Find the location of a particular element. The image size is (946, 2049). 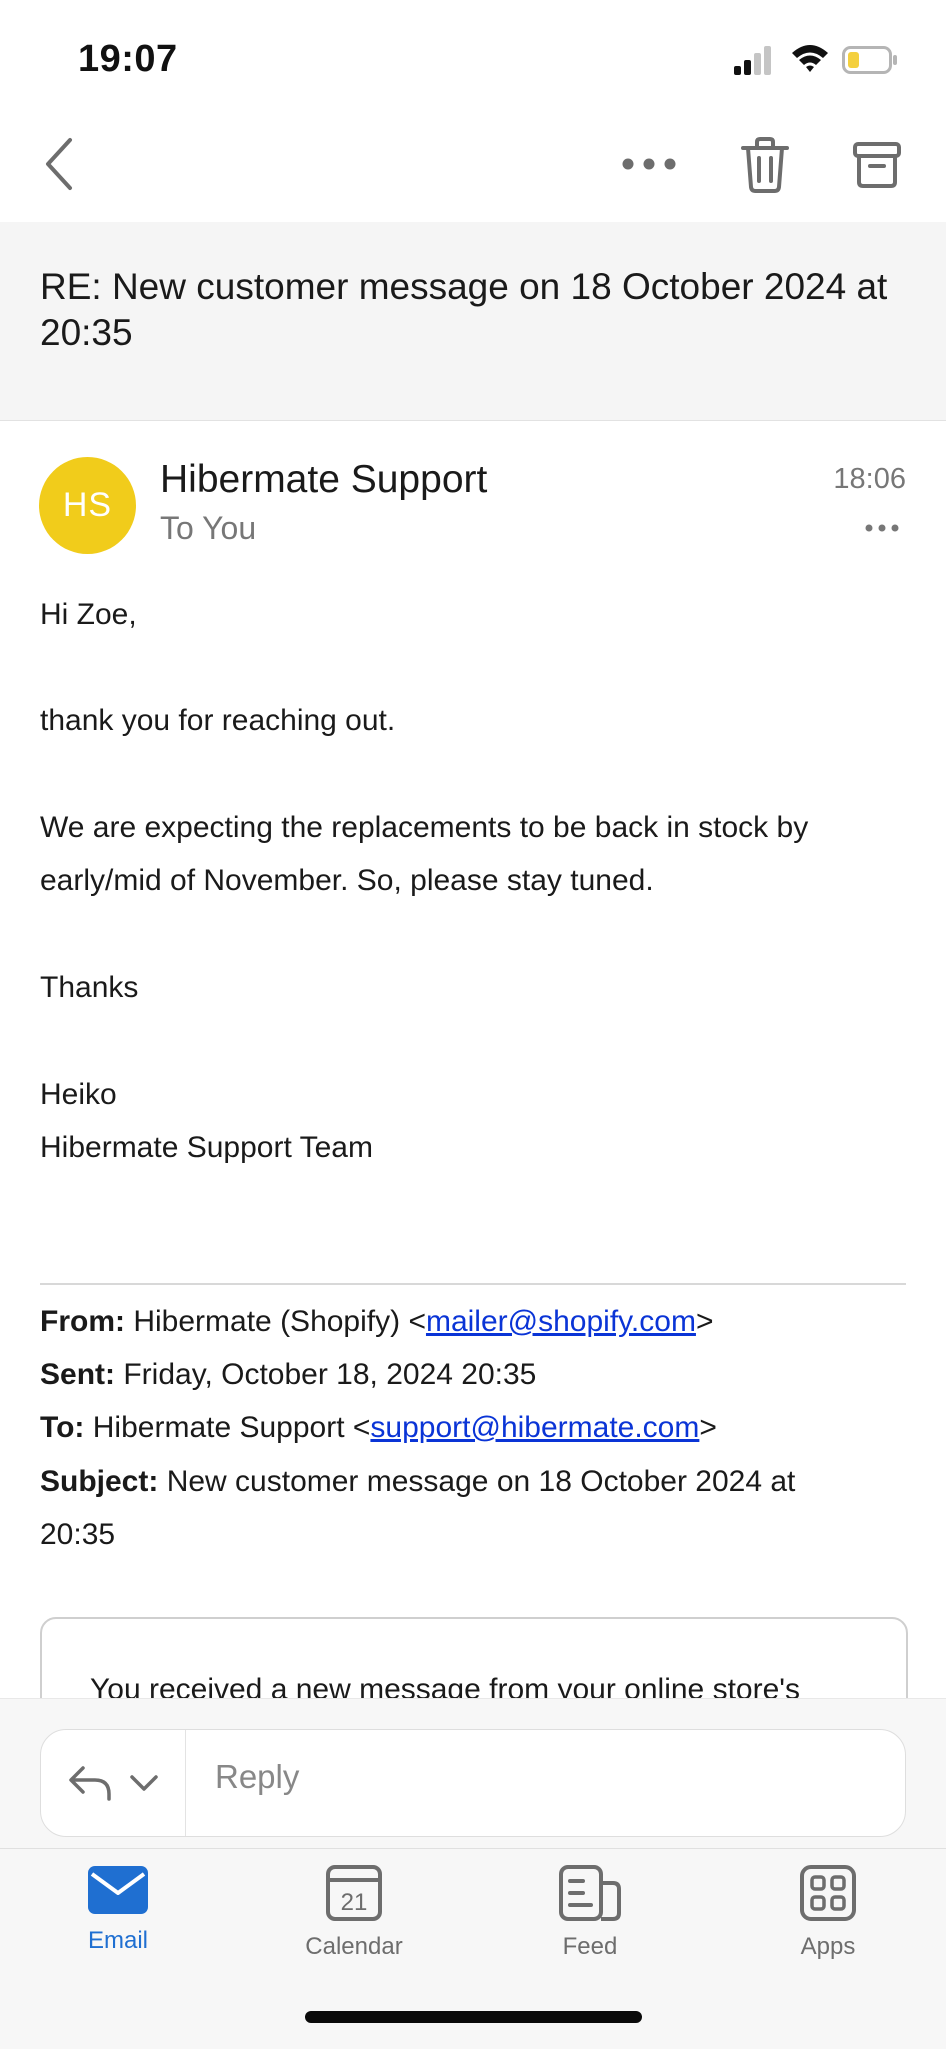

back-icon is located at coordinates (59, 164).